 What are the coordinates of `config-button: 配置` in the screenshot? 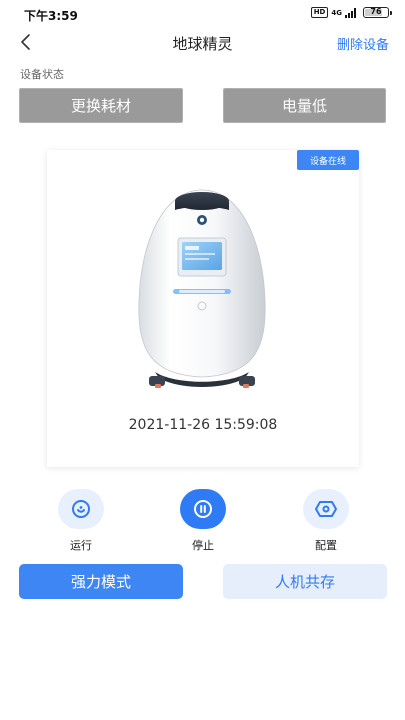 It's located at (326, 521).